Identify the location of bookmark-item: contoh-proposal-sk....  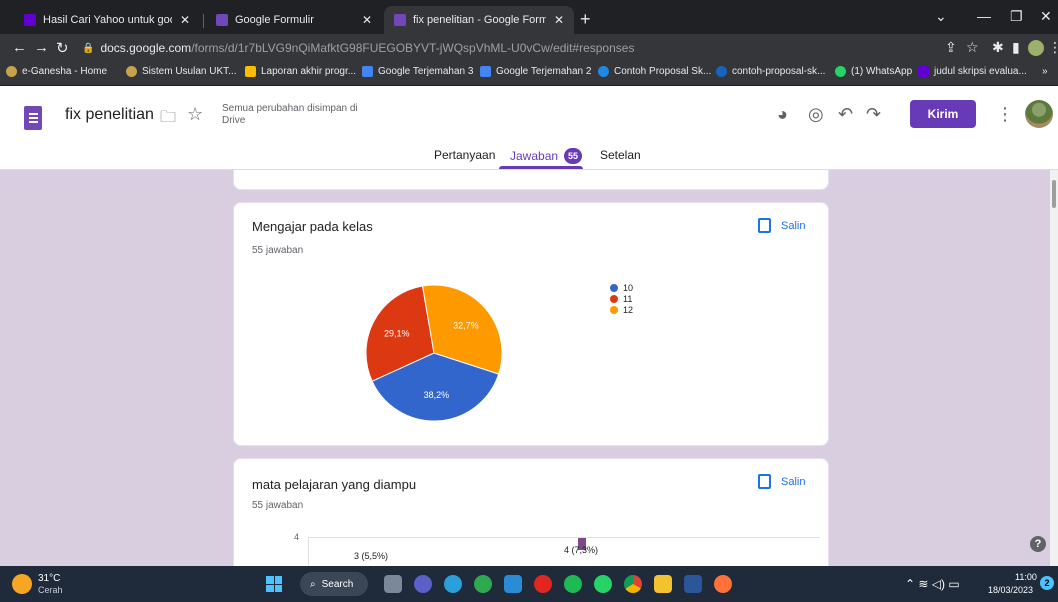
(770, 71).